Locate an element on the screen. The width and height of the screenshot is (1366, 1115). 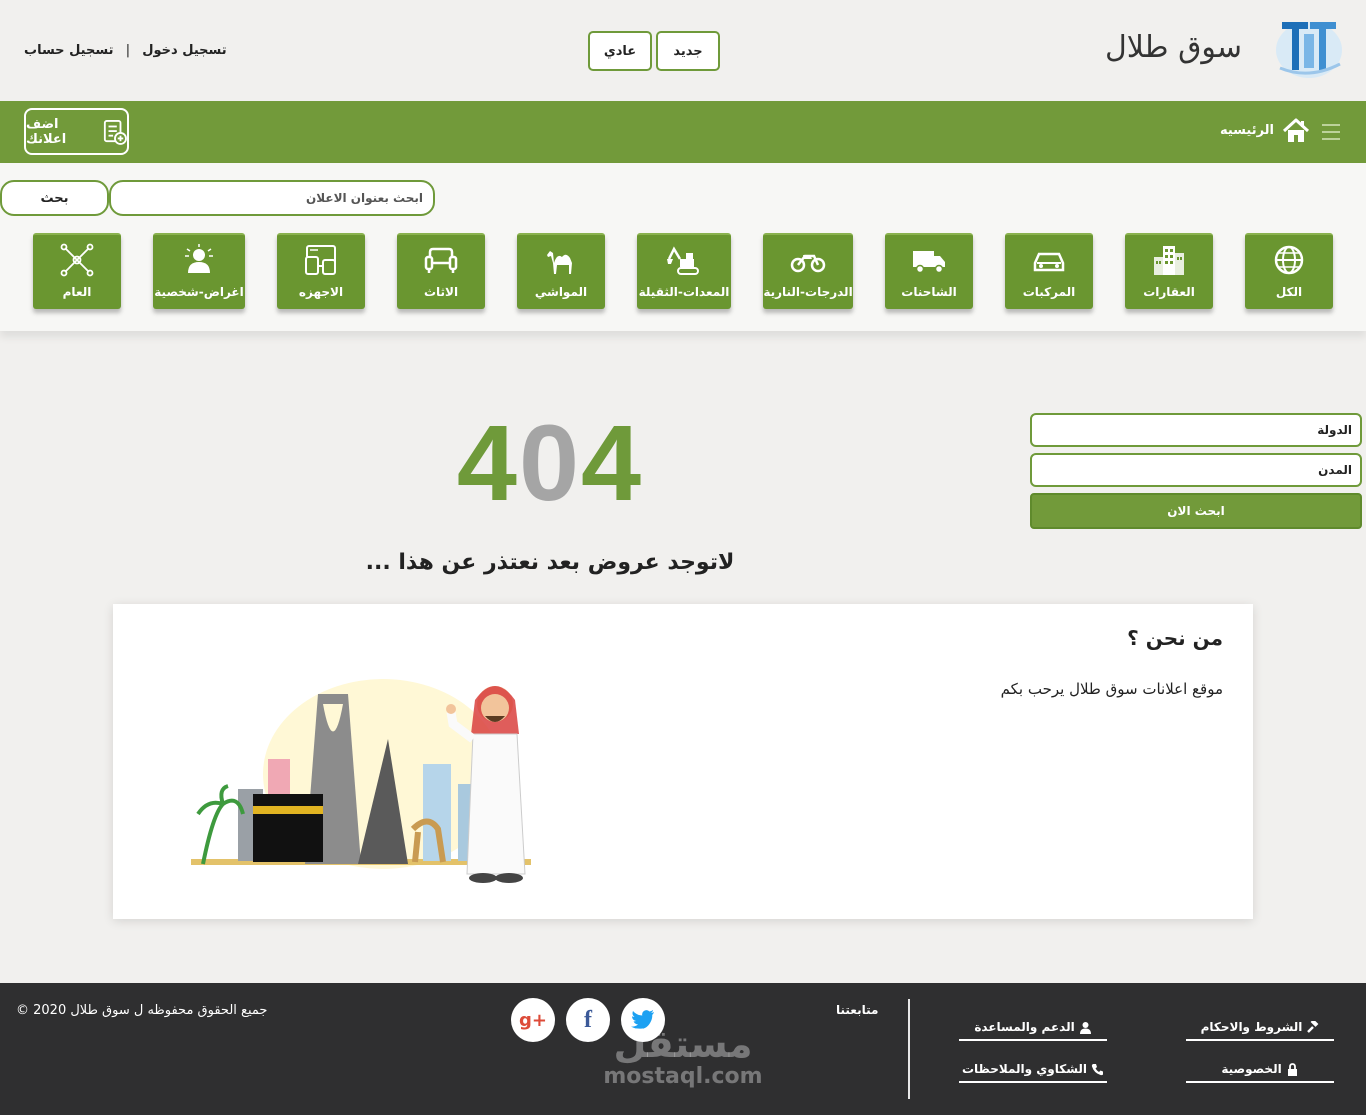
google-plus-icon: g+ is located at coordinates (533, 1020).